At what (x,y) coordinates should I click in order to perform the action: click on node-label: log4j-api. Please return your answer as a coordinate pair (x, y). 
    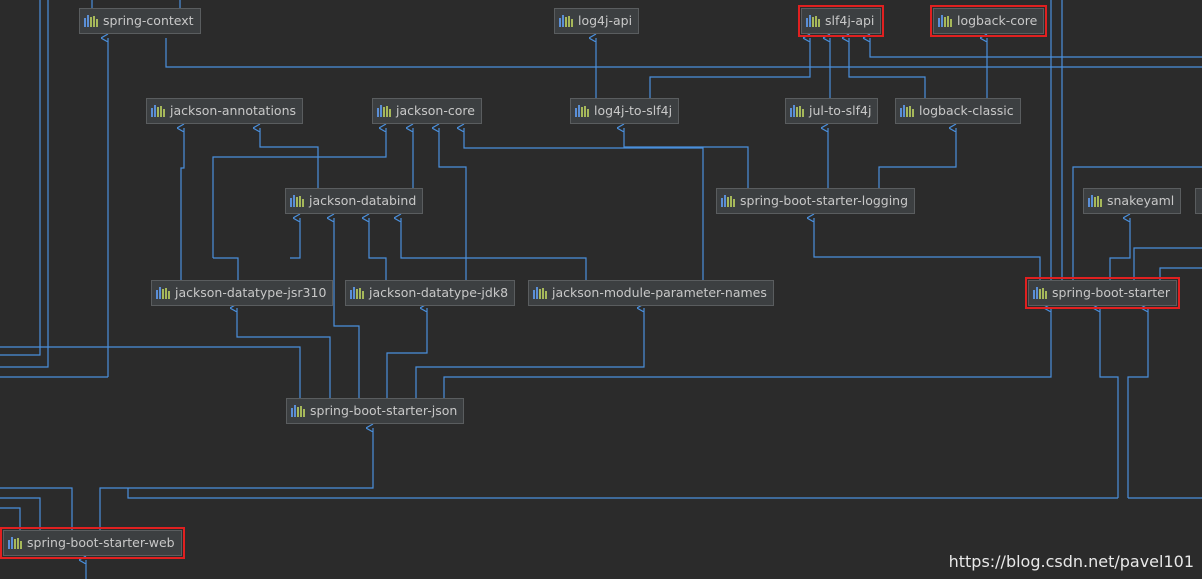
    Looking at the image, I should click on (605, 20).